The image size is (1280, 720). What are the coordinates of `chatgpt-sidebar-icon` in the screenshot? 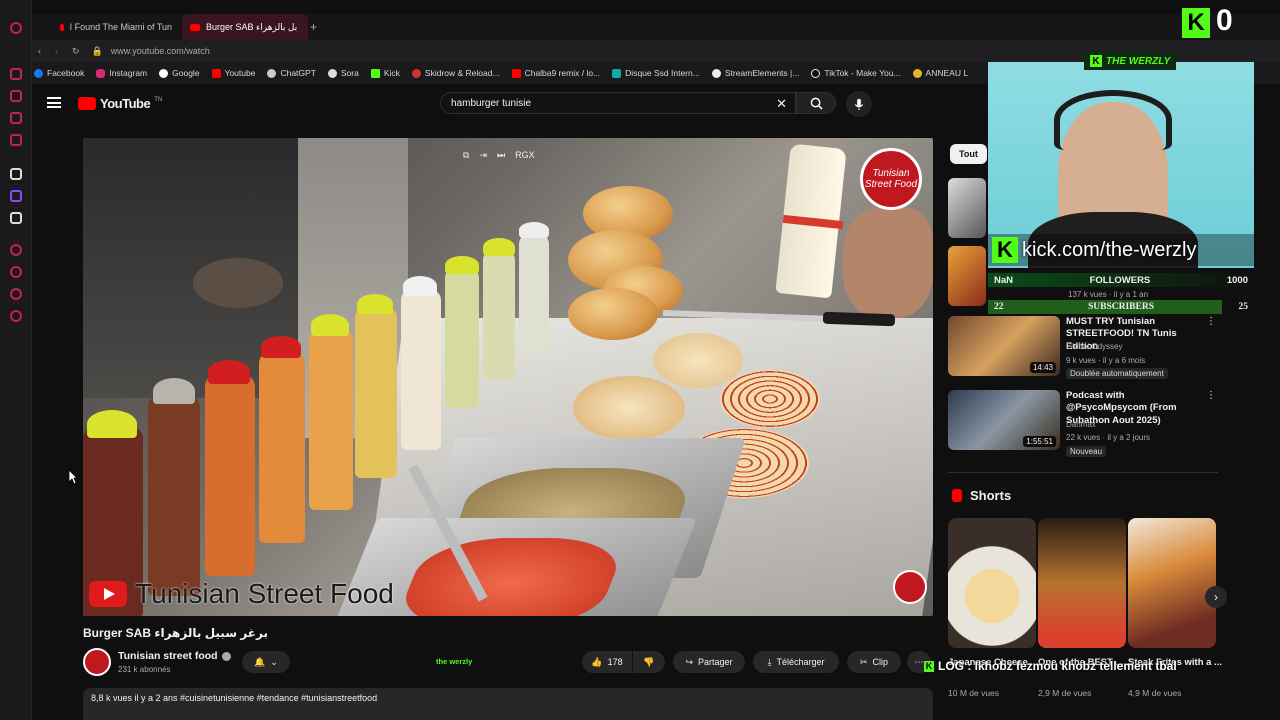 It's located at (16, 174).